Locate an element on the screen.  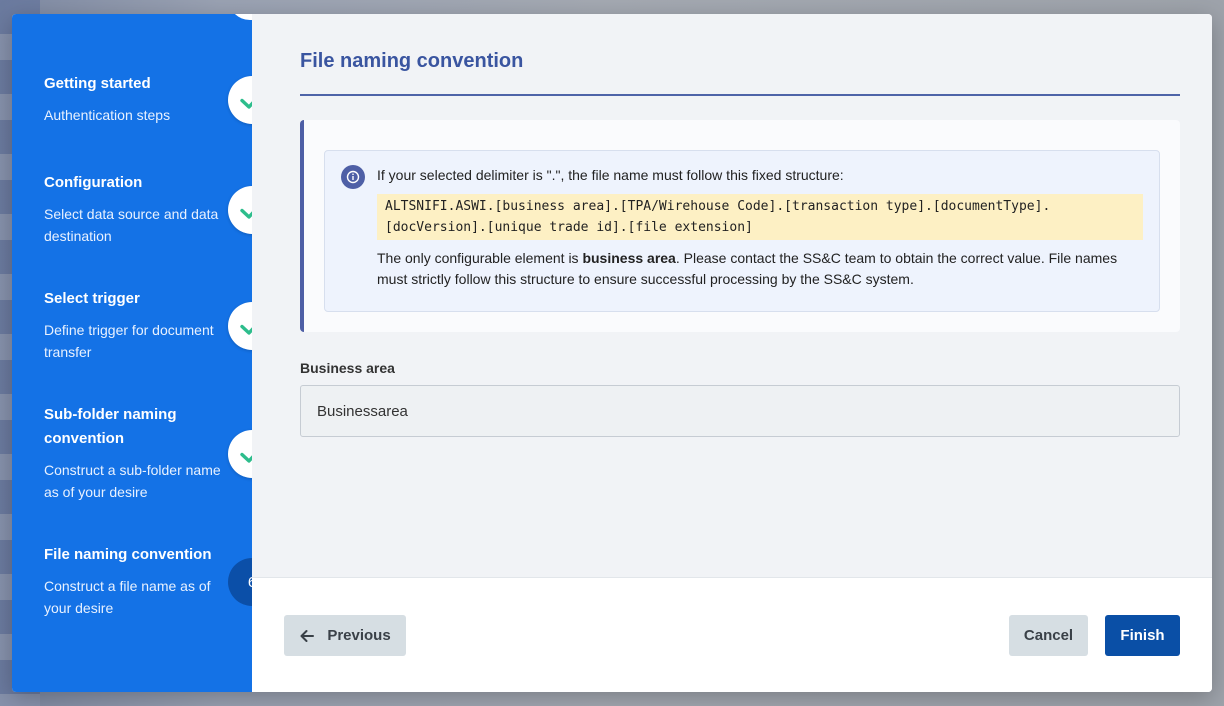
info-icon is located at coordinates (353, 177).